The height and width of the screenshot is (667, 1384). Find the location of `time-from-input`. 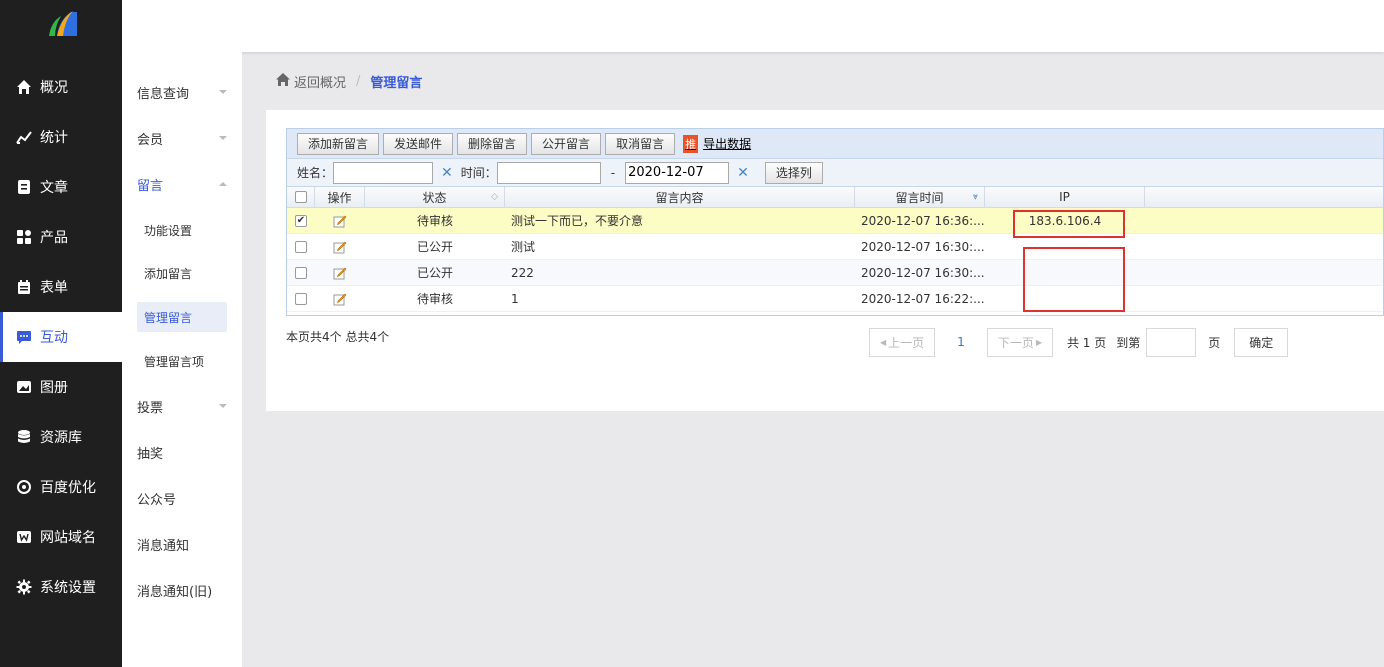

time-from-input is located at coordinates (548, 172).